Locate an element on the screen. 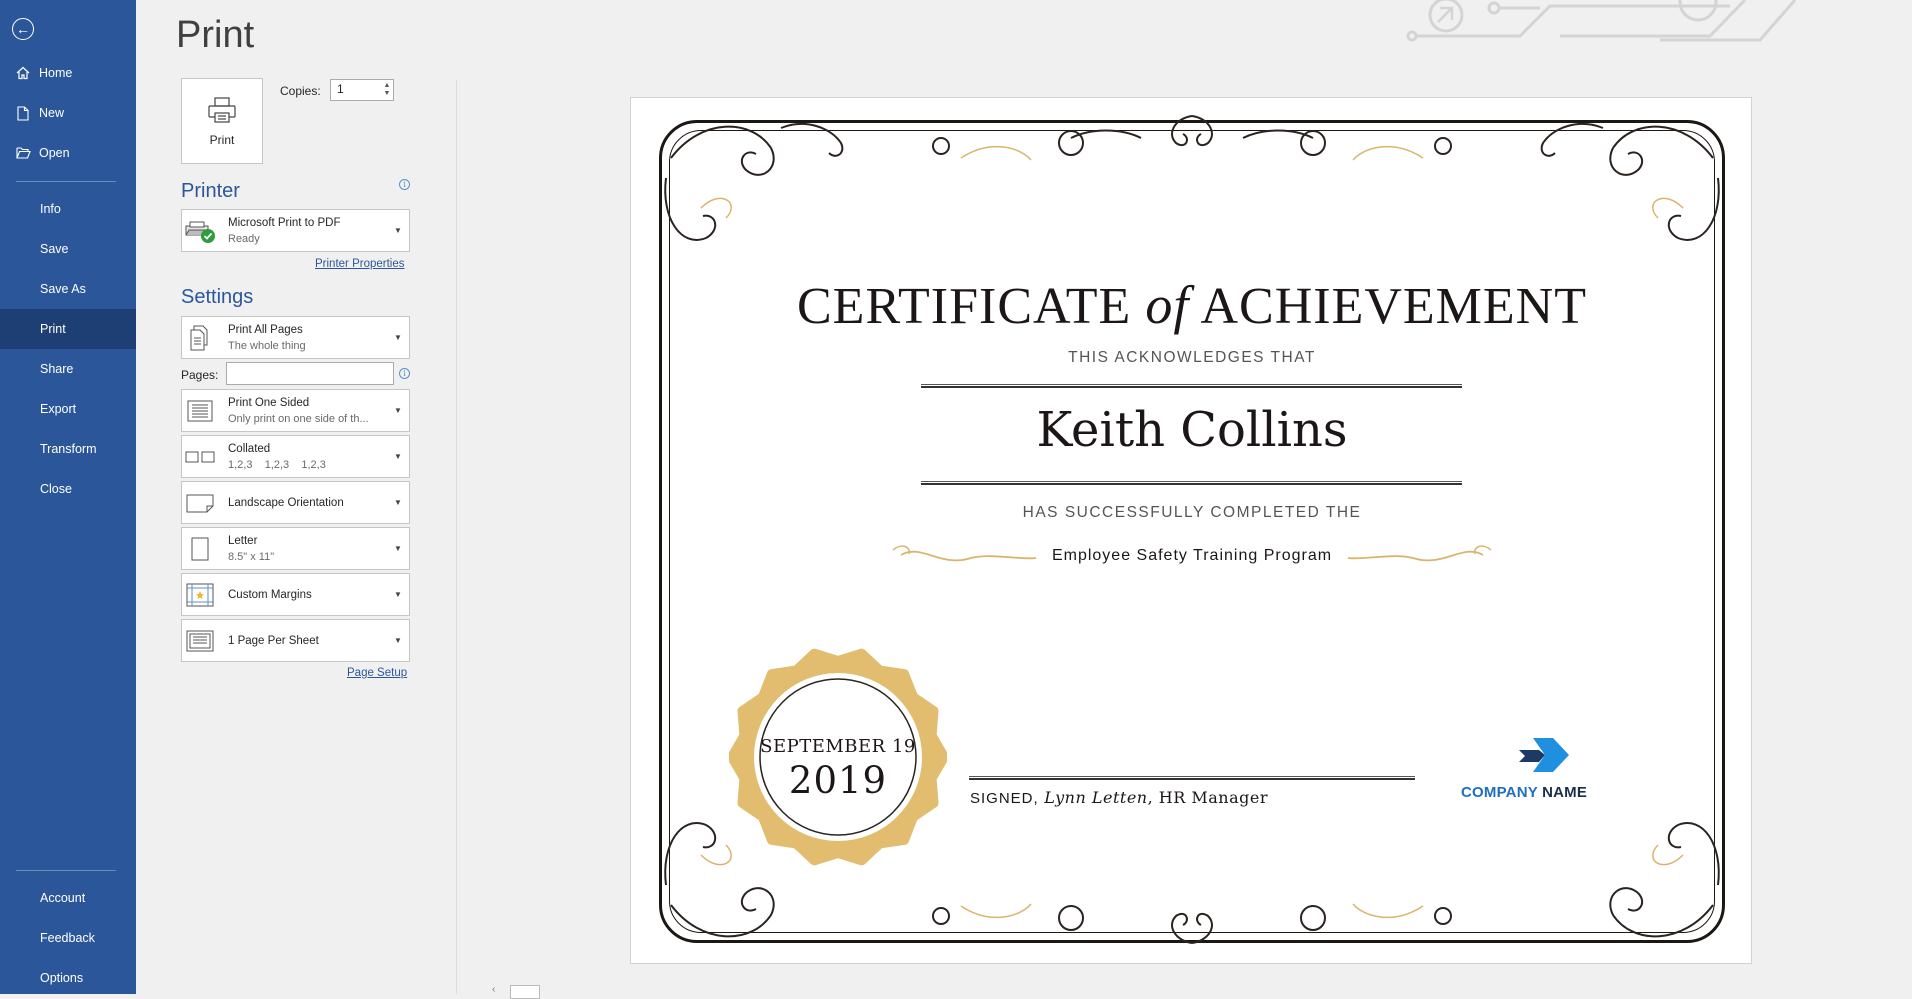  panel-divider is located at coordinates (456, 537).